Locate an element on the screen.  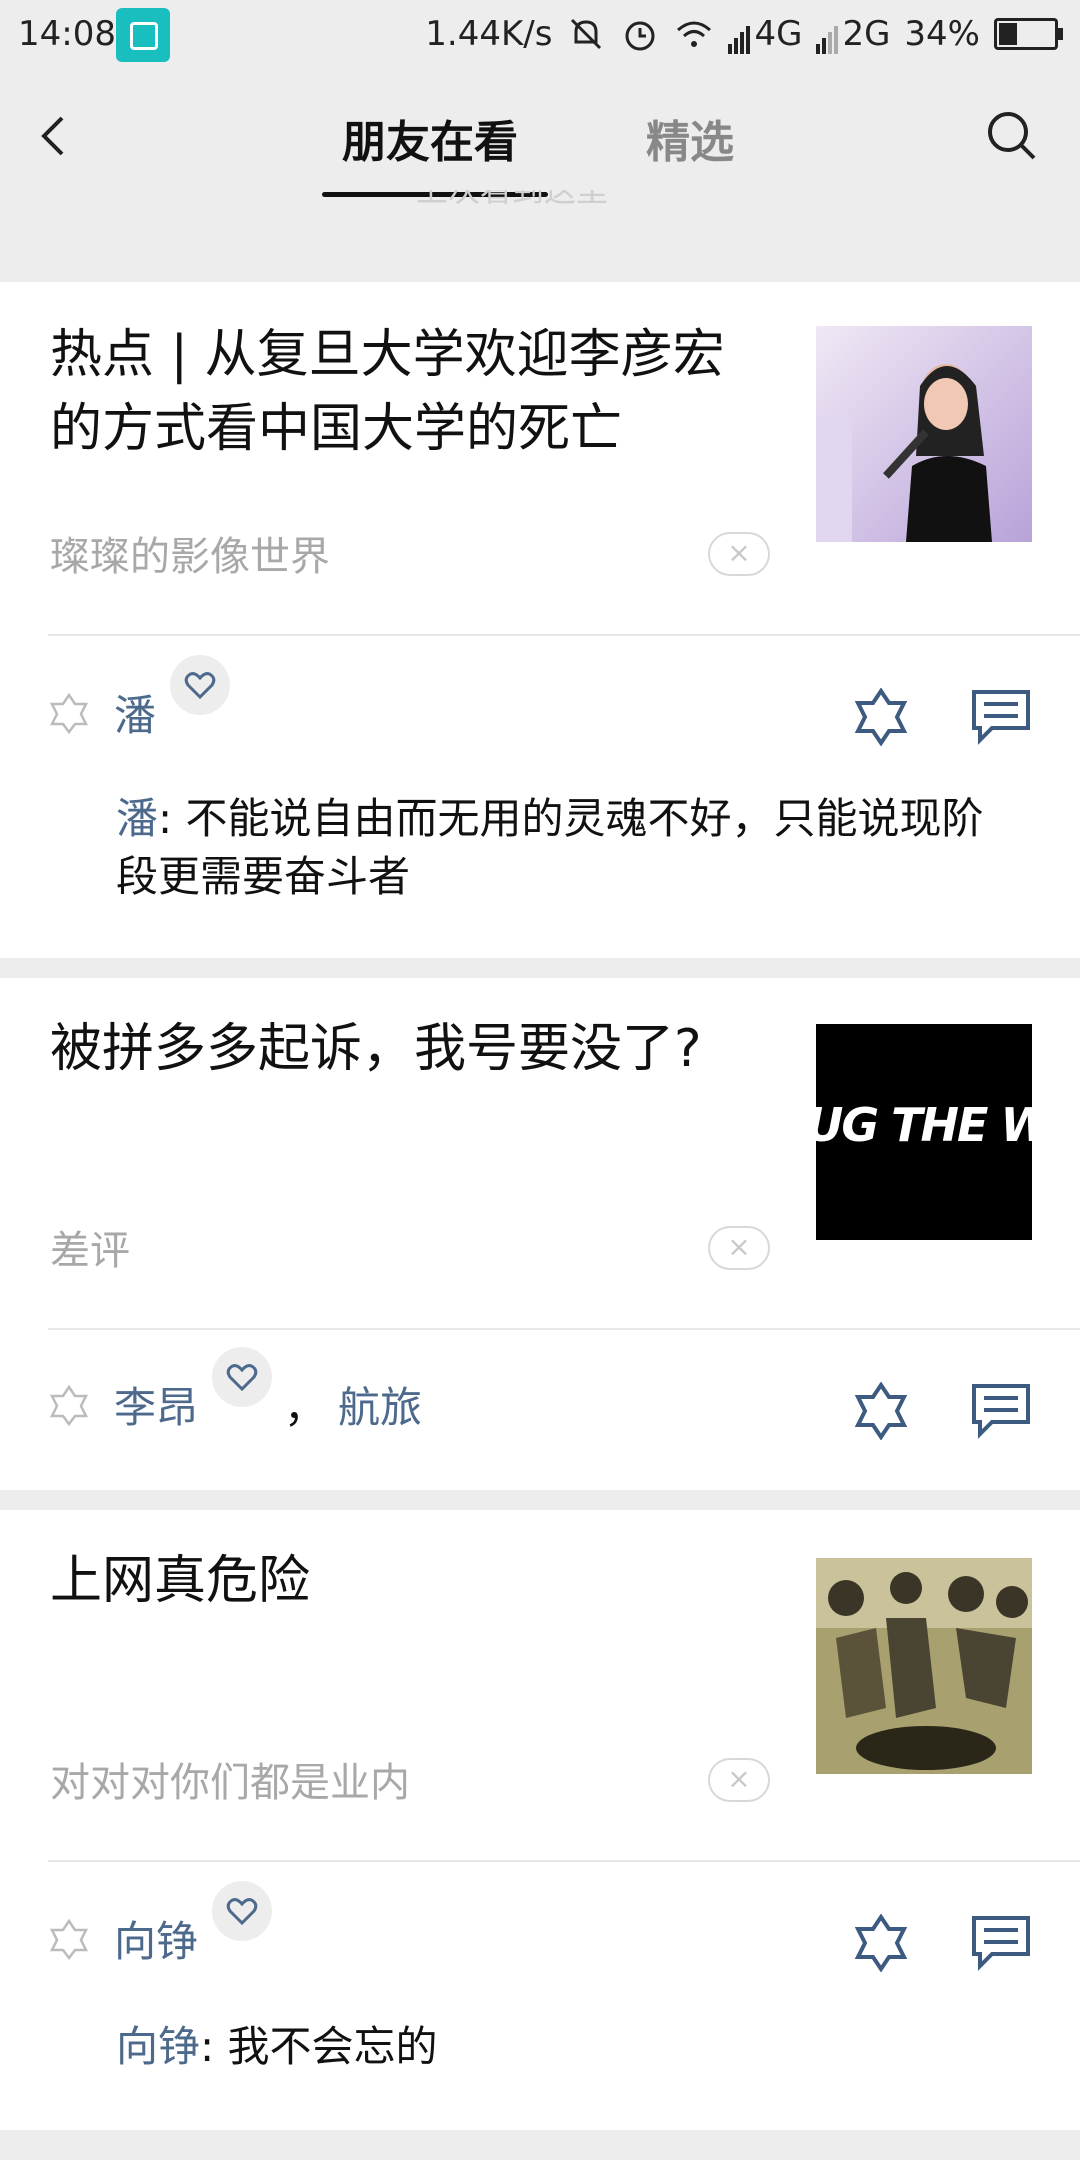
friend-comment: 向铮: 我不会忘的 is located at coordinates (566, 2047).